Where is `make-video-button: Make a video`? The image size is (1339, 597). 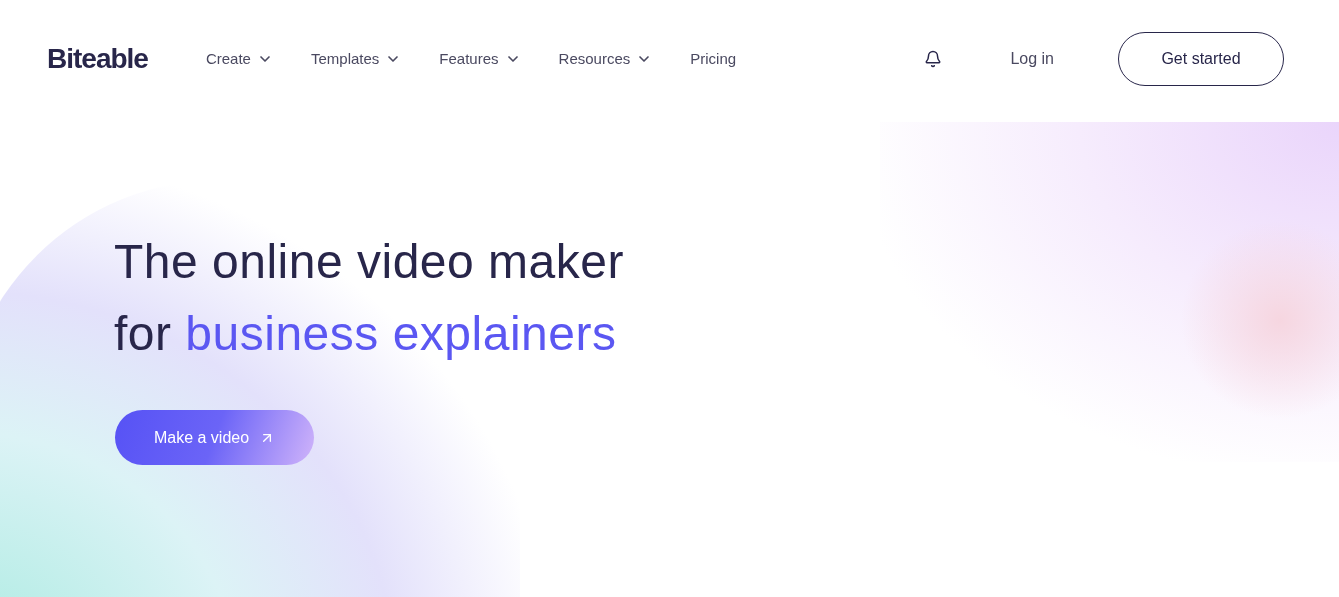
make-video-button: Make a video is located at coordinates (214, 437).